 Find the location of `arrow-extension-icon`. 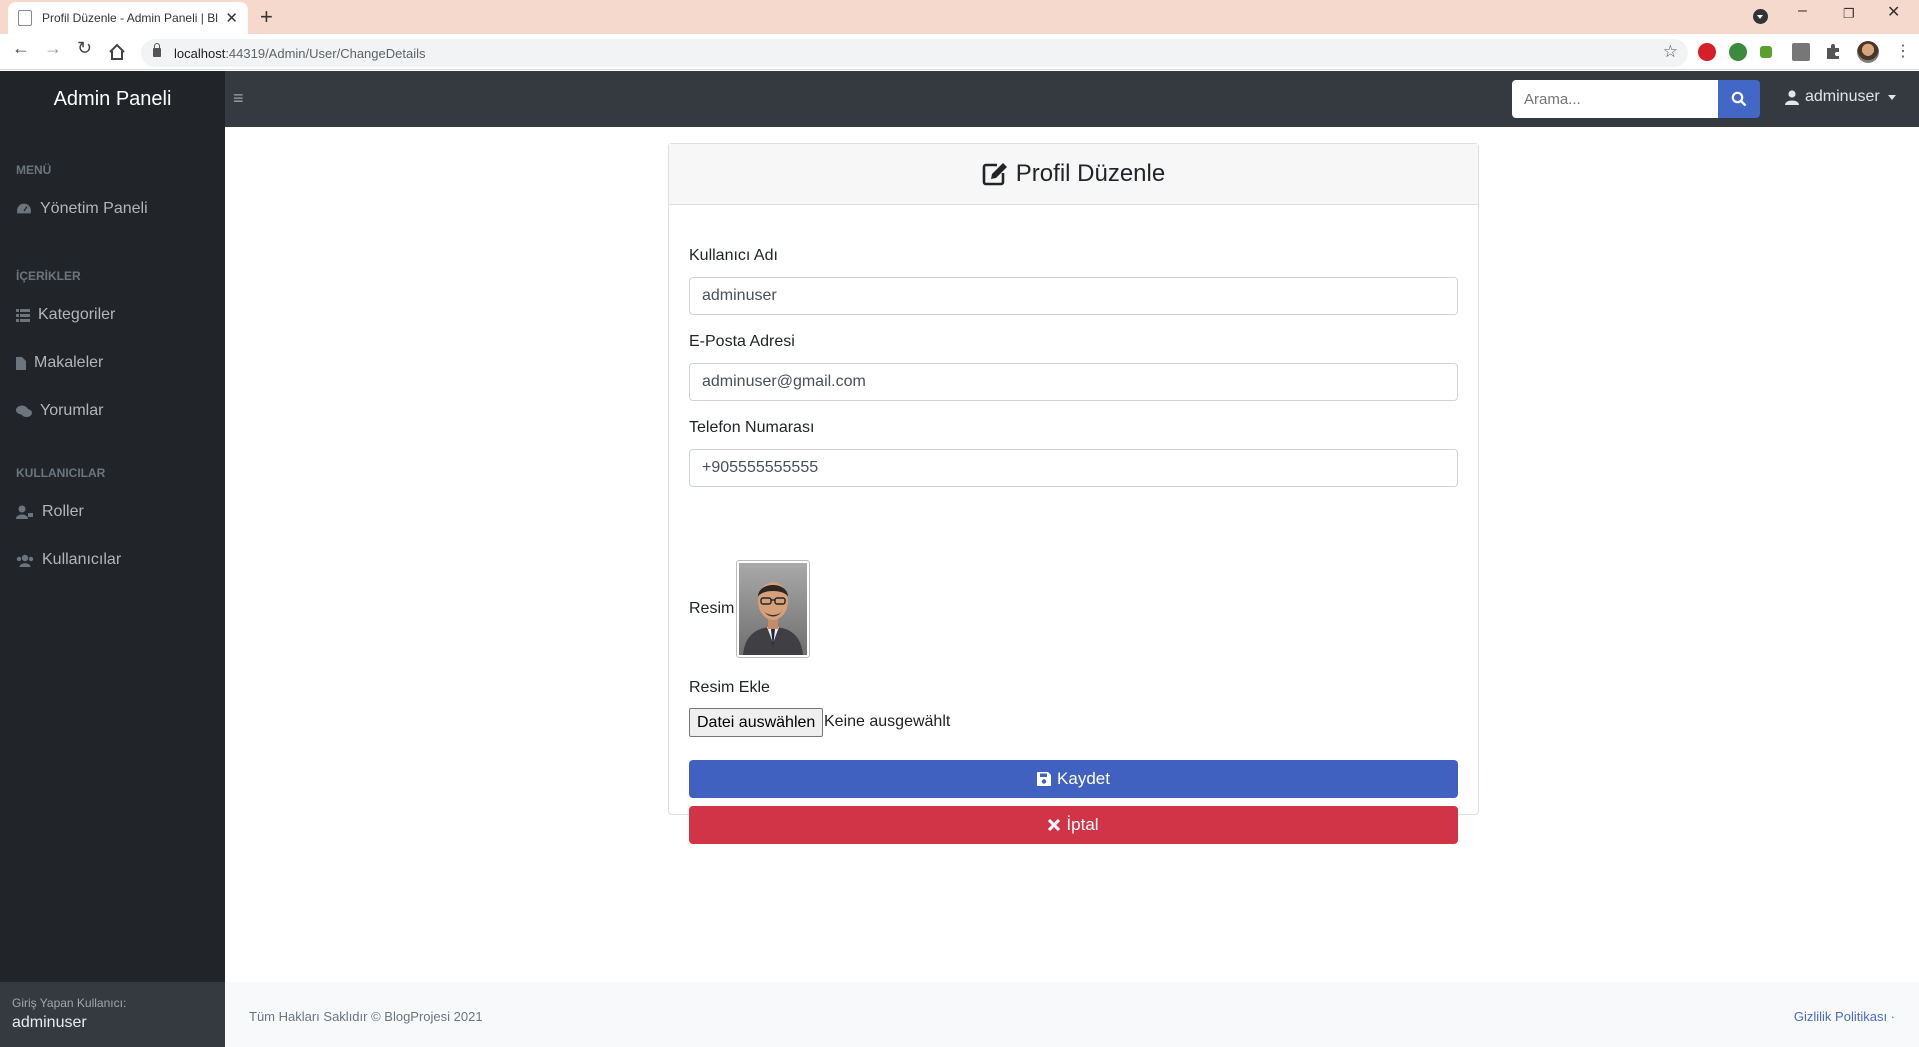

arrow-extension-icon is located at coordinates (1766, 52).